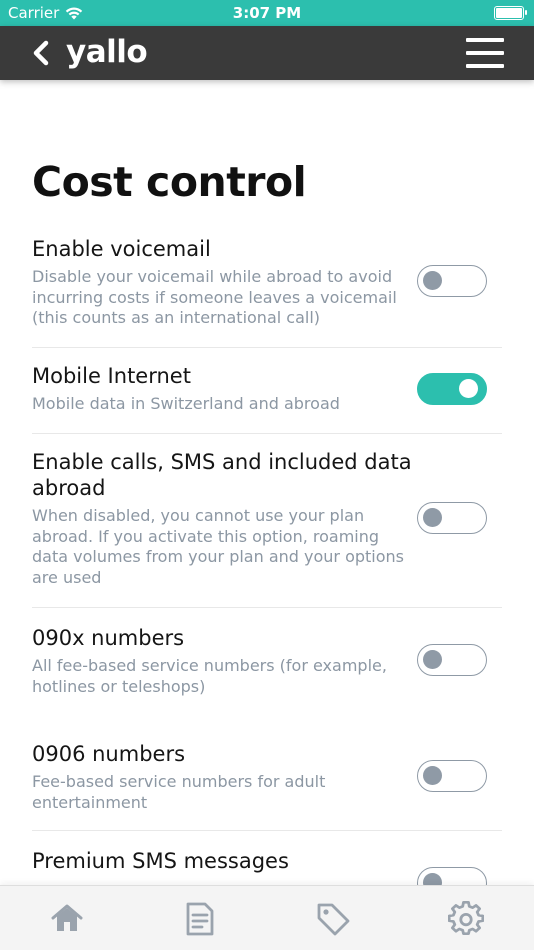  Describe the element at coordinates (466, 919) in the screenshot. I see `gear-icon` at that location.